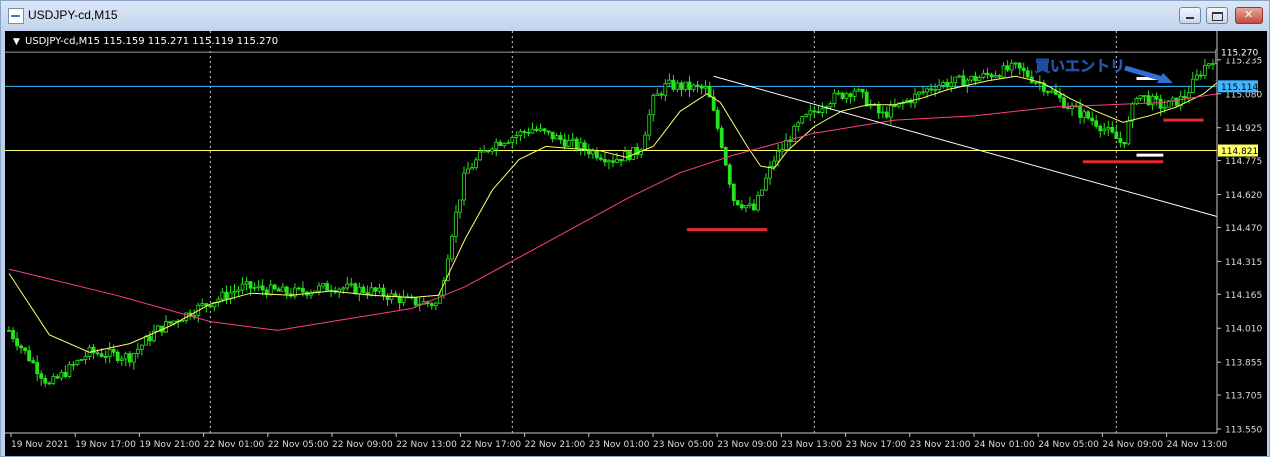 The height and width of the screenshot is (457, 1270). What do you see at coordinates (1243, 263) in the screenshot?
I see `y-tick-label-6: 114.315` at bounding box center [1243, 263].